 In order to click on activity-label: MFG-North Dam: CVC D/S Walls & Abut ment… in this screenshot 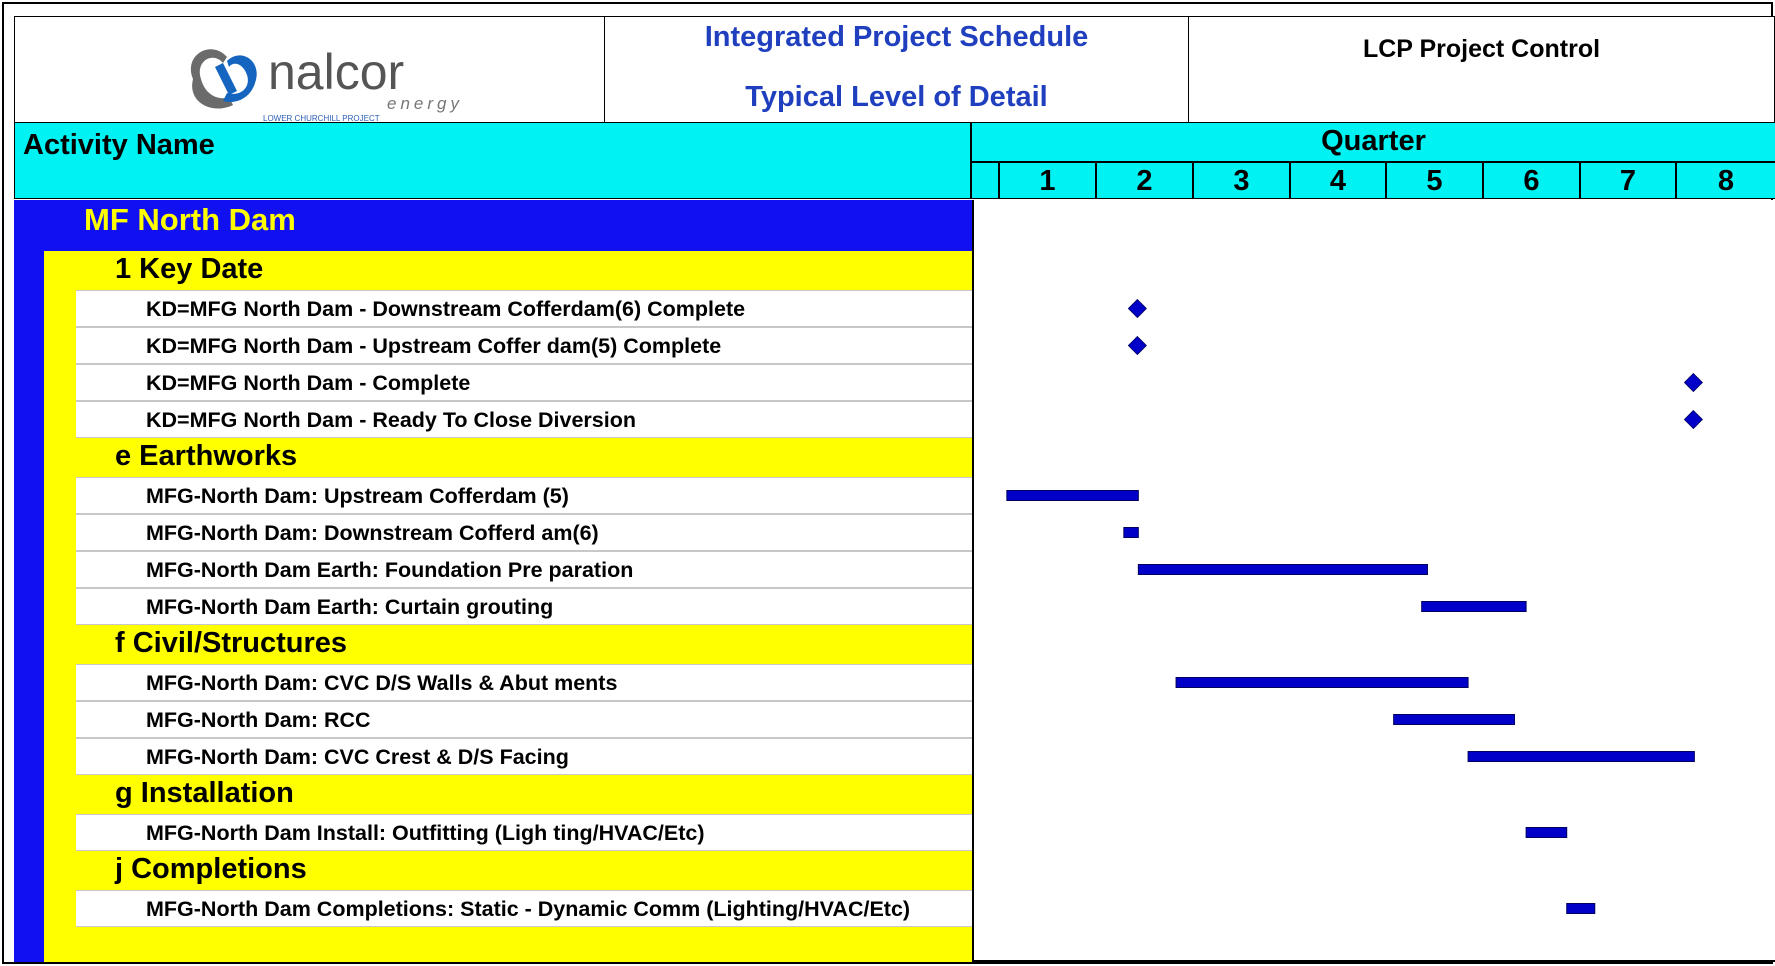, I will do `click(382, 683)`.